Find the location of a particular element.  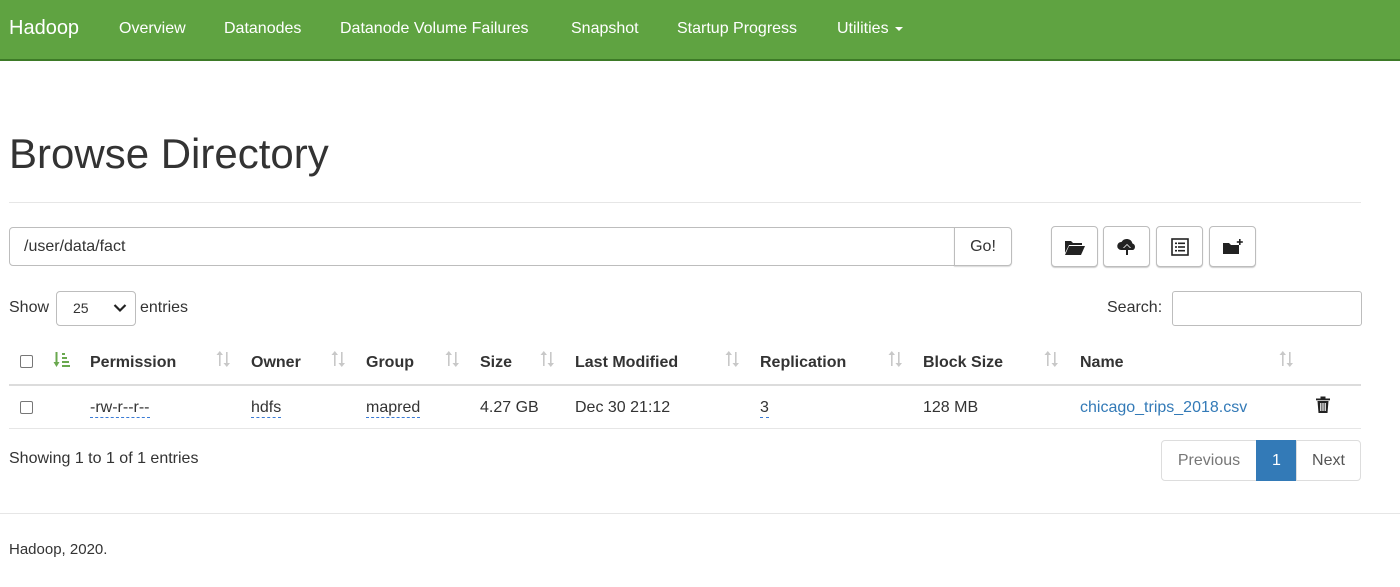

table-bottom-divider is located at coordinates (685, 428).